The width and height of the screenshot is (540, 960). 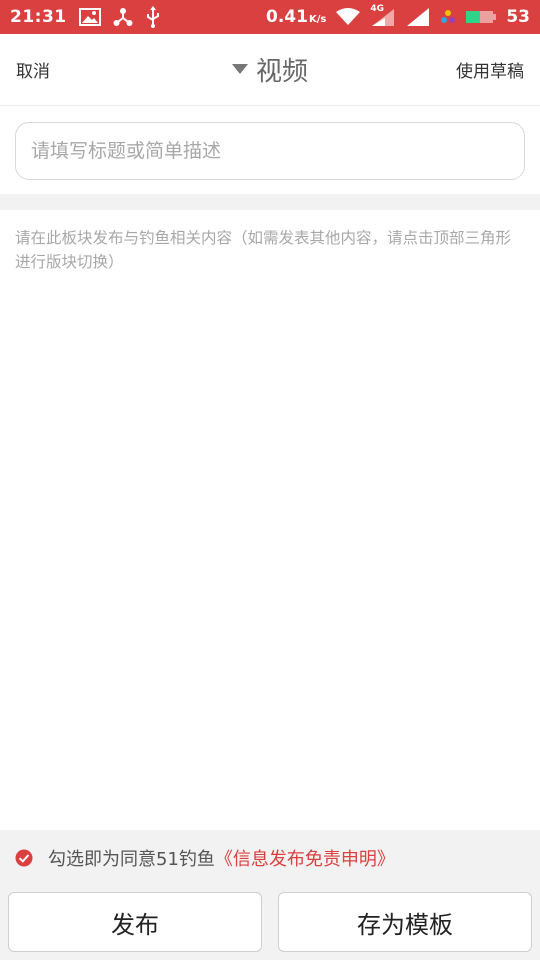 I want to click on image-icon, so click(x=89, y=17).